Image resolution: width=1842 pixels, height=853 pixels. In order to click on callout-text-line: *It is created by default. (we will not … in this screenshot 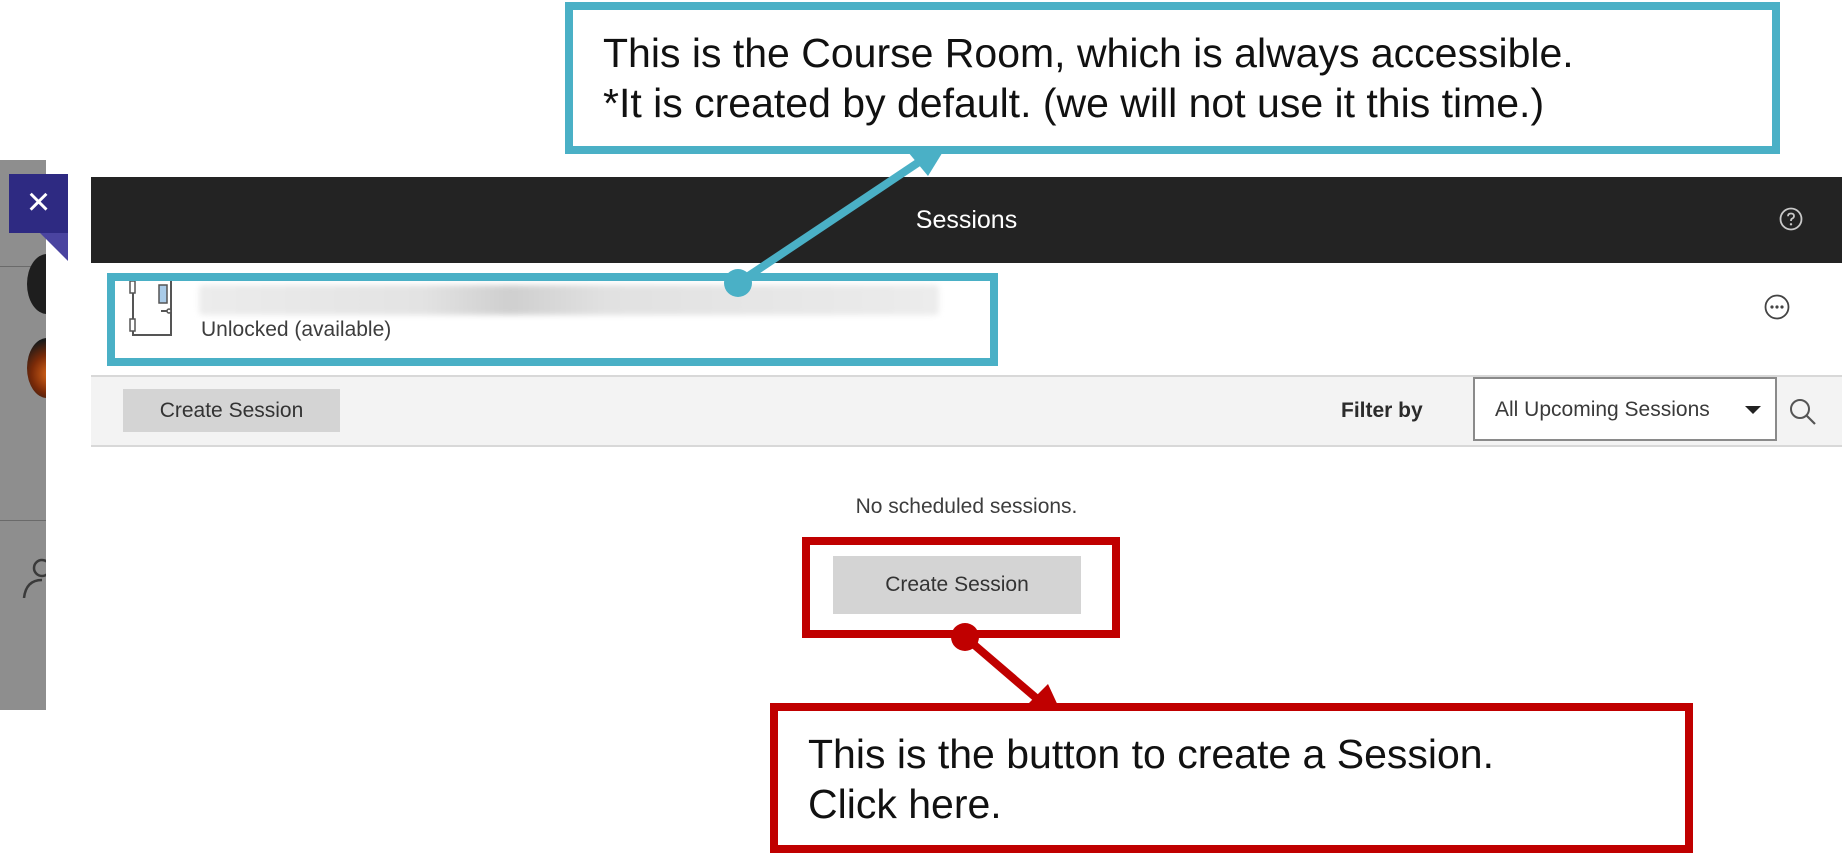, I will do `click(1074, 103)`.